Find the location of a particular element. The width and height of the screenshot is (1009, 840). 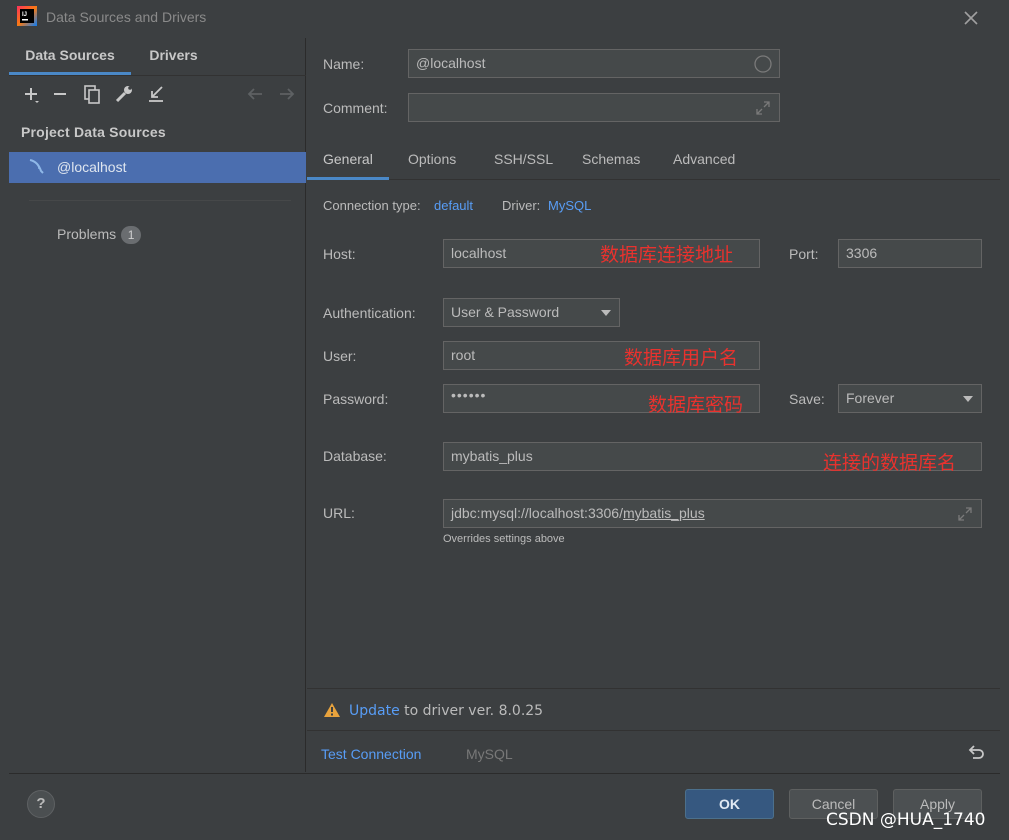

name-value: @localhost is located at coordinates (451, 63).